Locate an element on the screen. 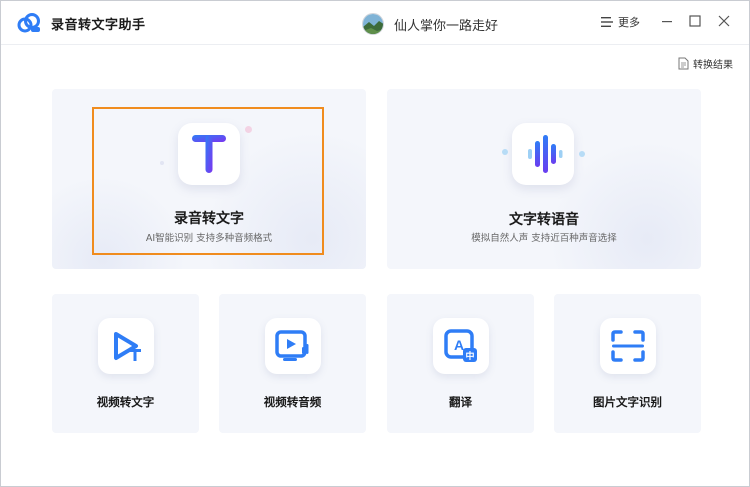 This screenshot has height=487, width=750. image-ocr-icon is located at coordinates (628, 346).